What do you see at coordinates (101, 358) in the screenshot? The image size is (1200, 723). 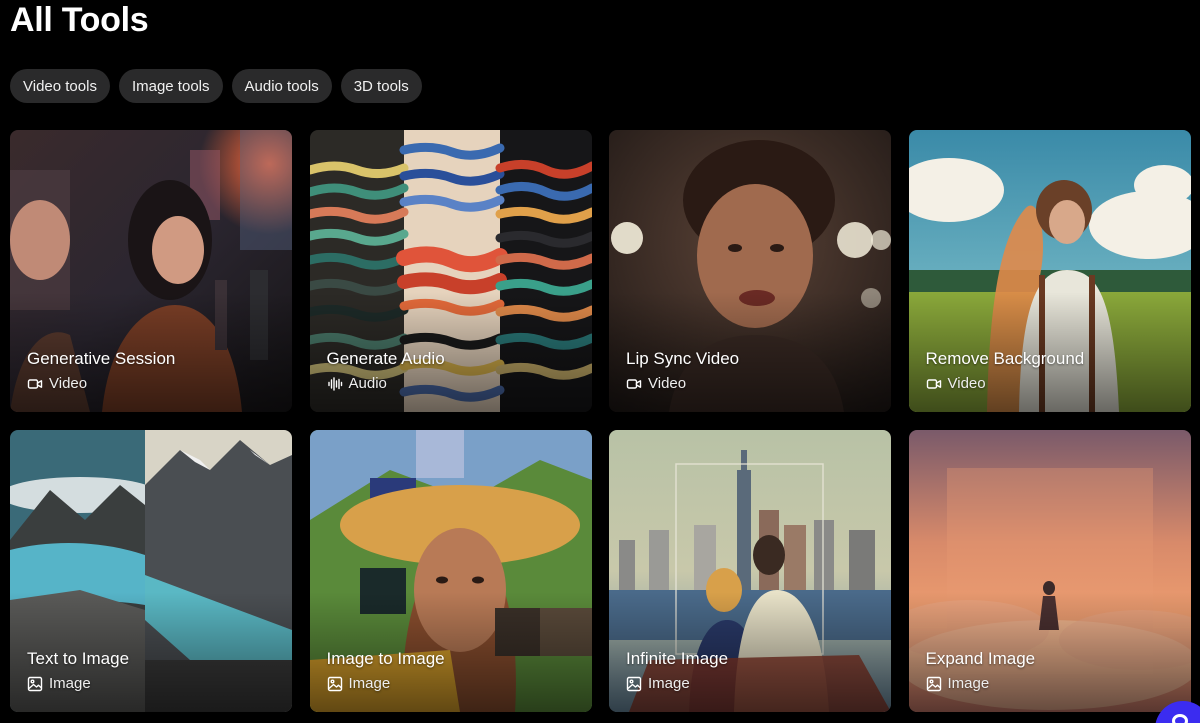 I see `tool-title: Generative Session` at bounding box center [101, 358].